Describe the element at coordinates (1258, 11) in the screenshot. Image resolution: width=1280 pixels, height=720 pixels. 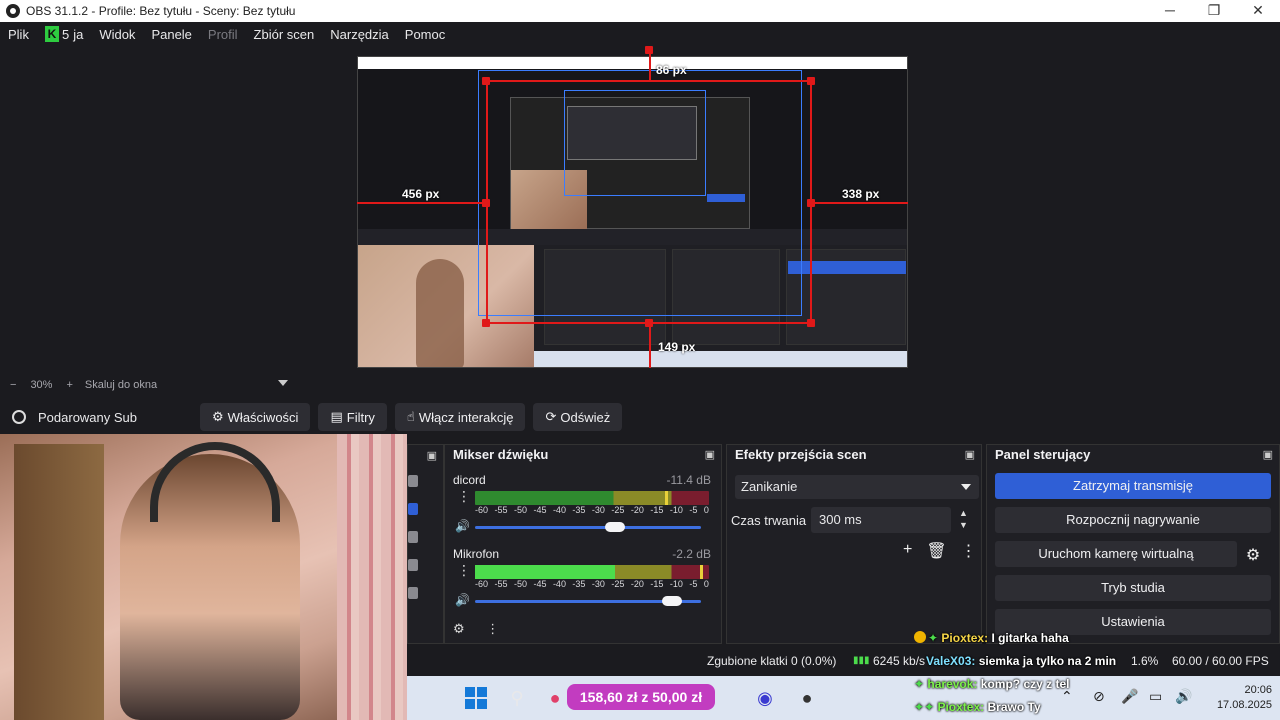
I see `close-button: ✕` at that location.